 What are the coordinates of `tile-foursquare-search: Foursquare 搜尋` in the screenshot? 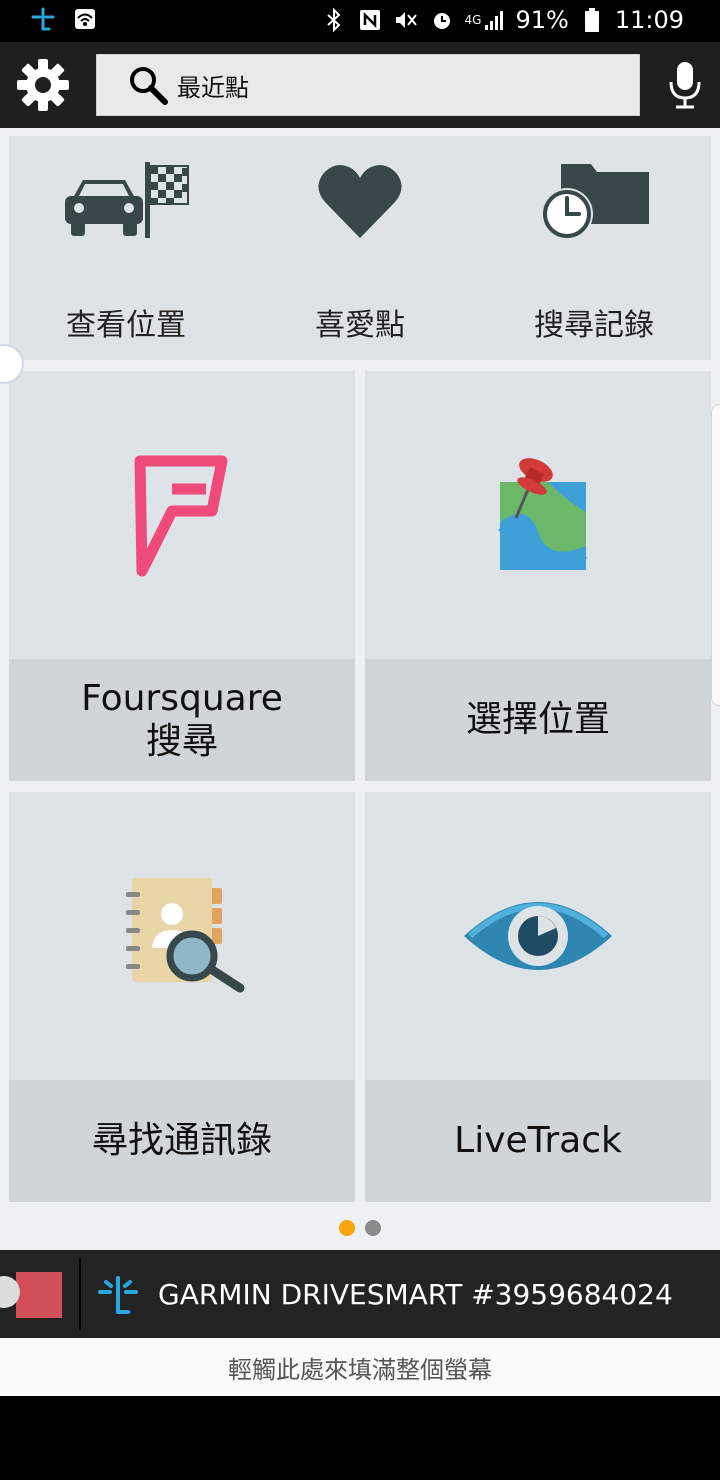 It's located at (182, 576).